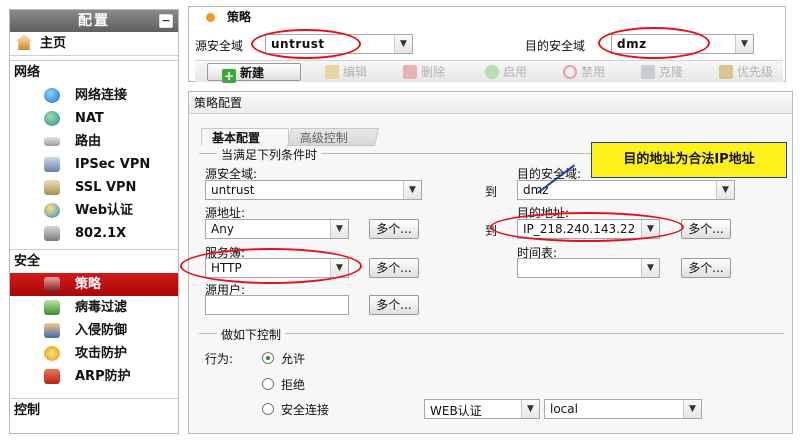 The height and width of the screenshot is (441, 805). I want to click on sidebar-item-web-auth: Web认证, so click(94, 210).